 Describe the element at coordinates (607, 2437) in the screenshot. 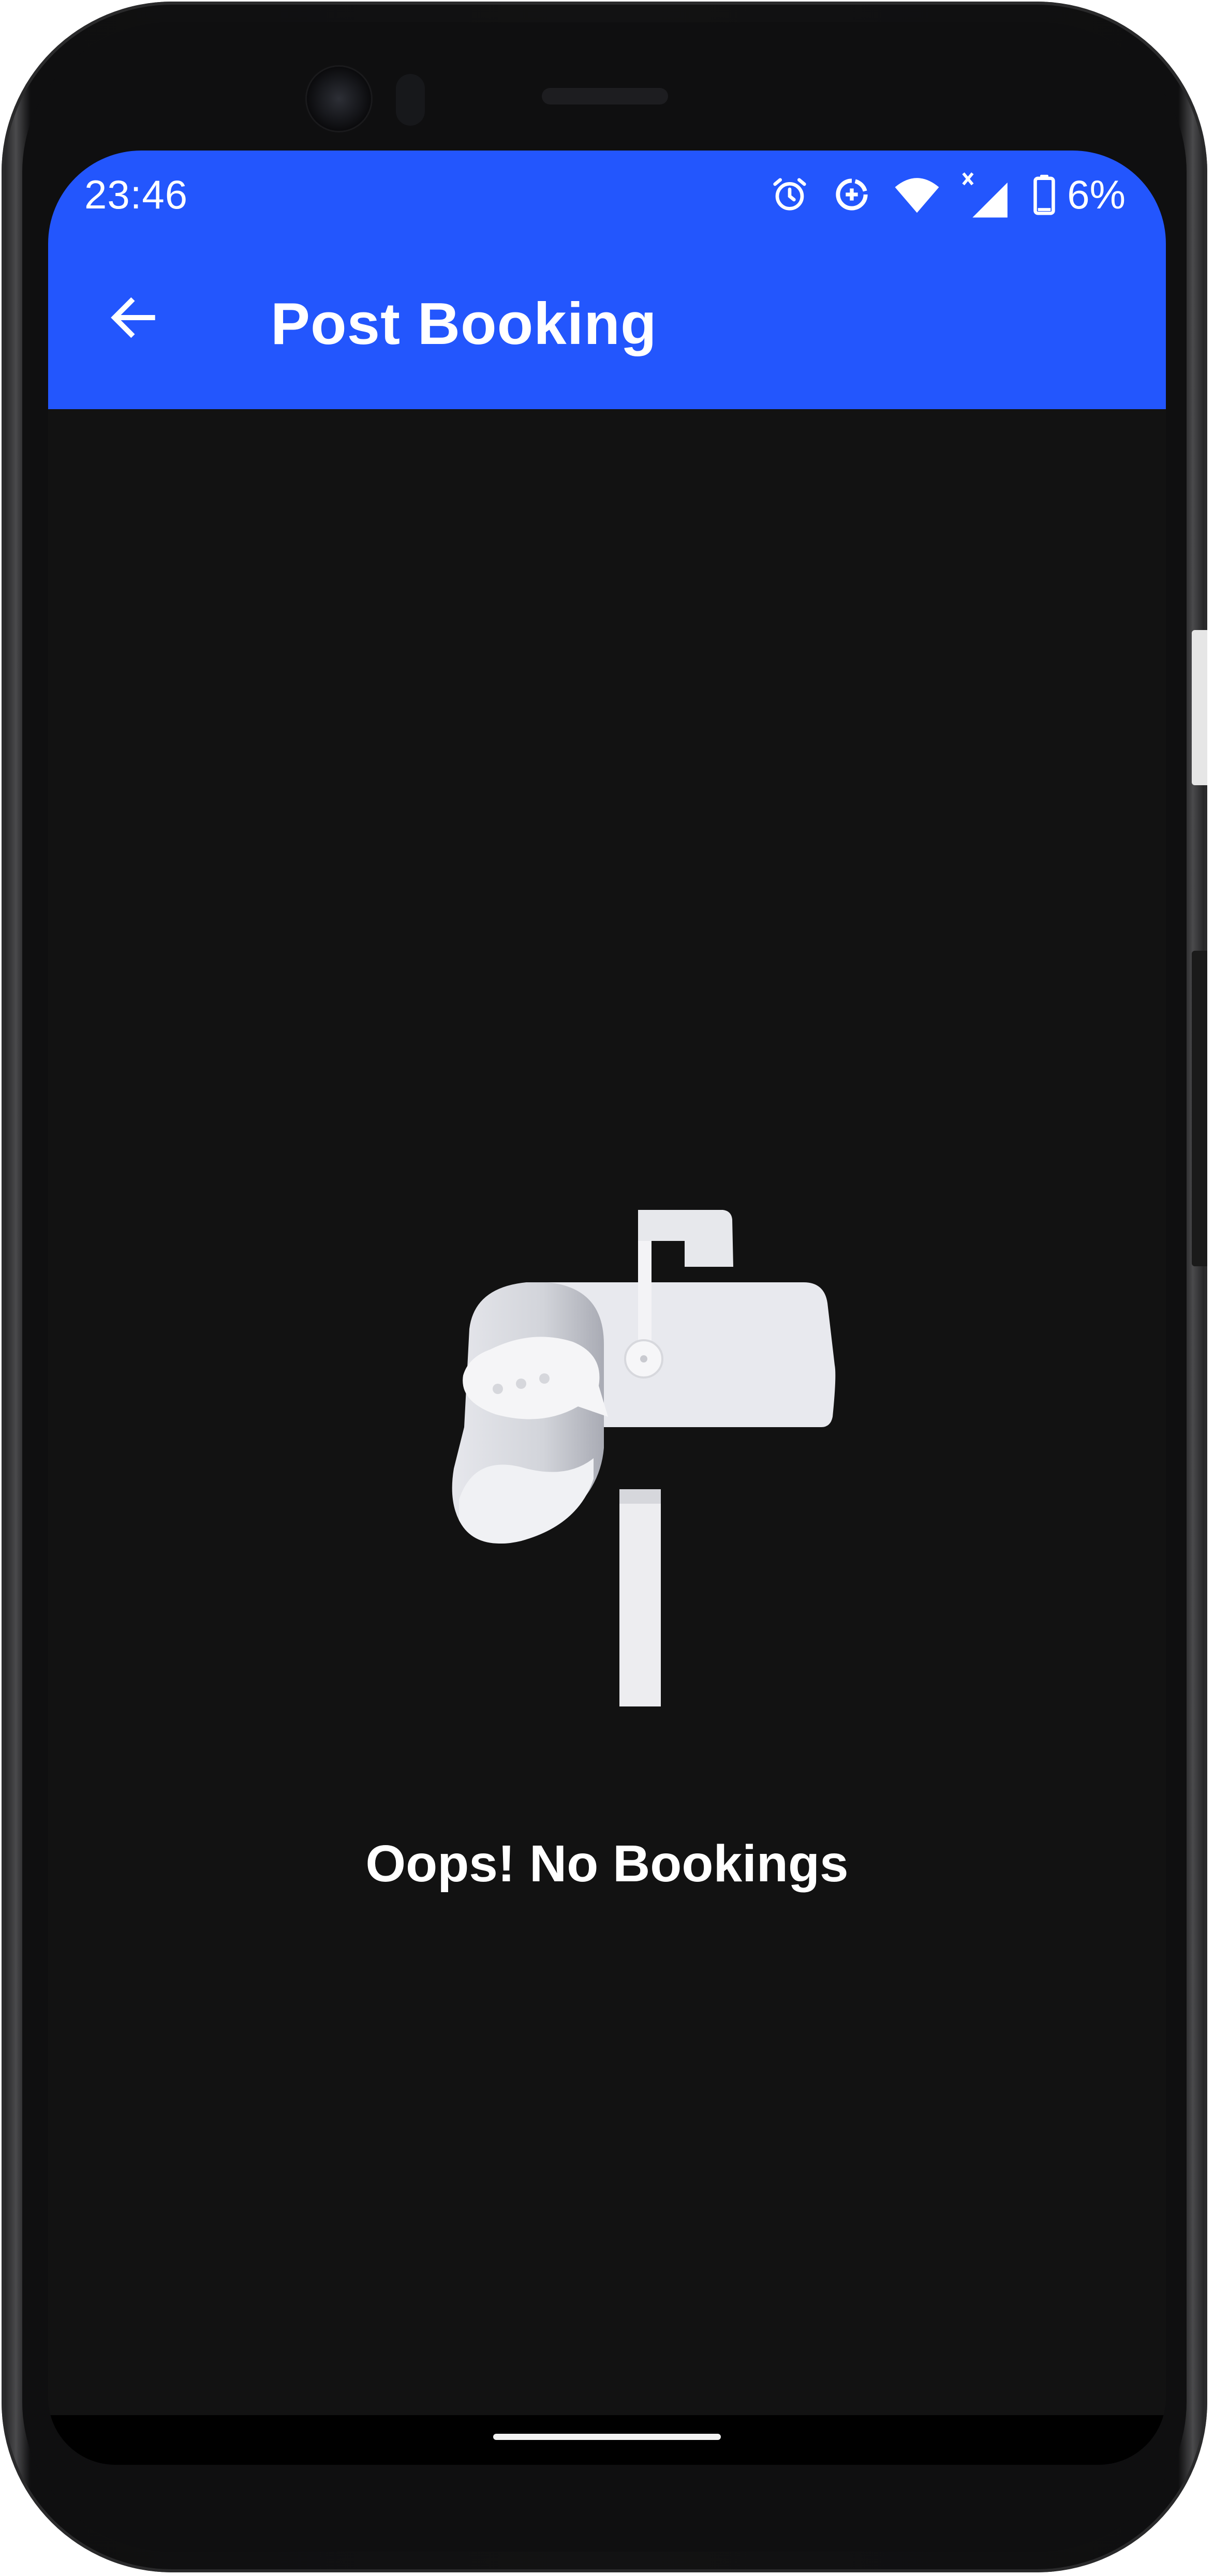

I see `home-indicator` at that location.